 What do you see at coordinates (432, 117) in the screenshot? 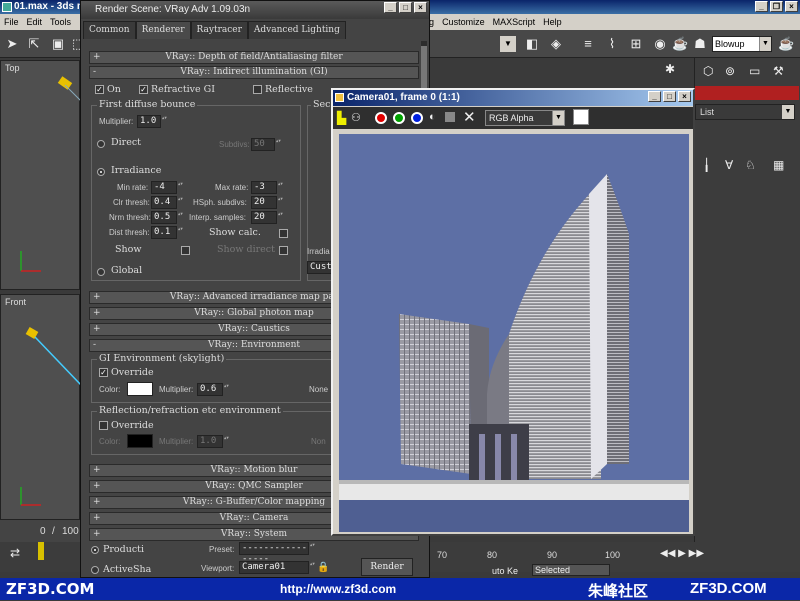
I see `alpha-icon: ◐` at bounding box center [432, 117].